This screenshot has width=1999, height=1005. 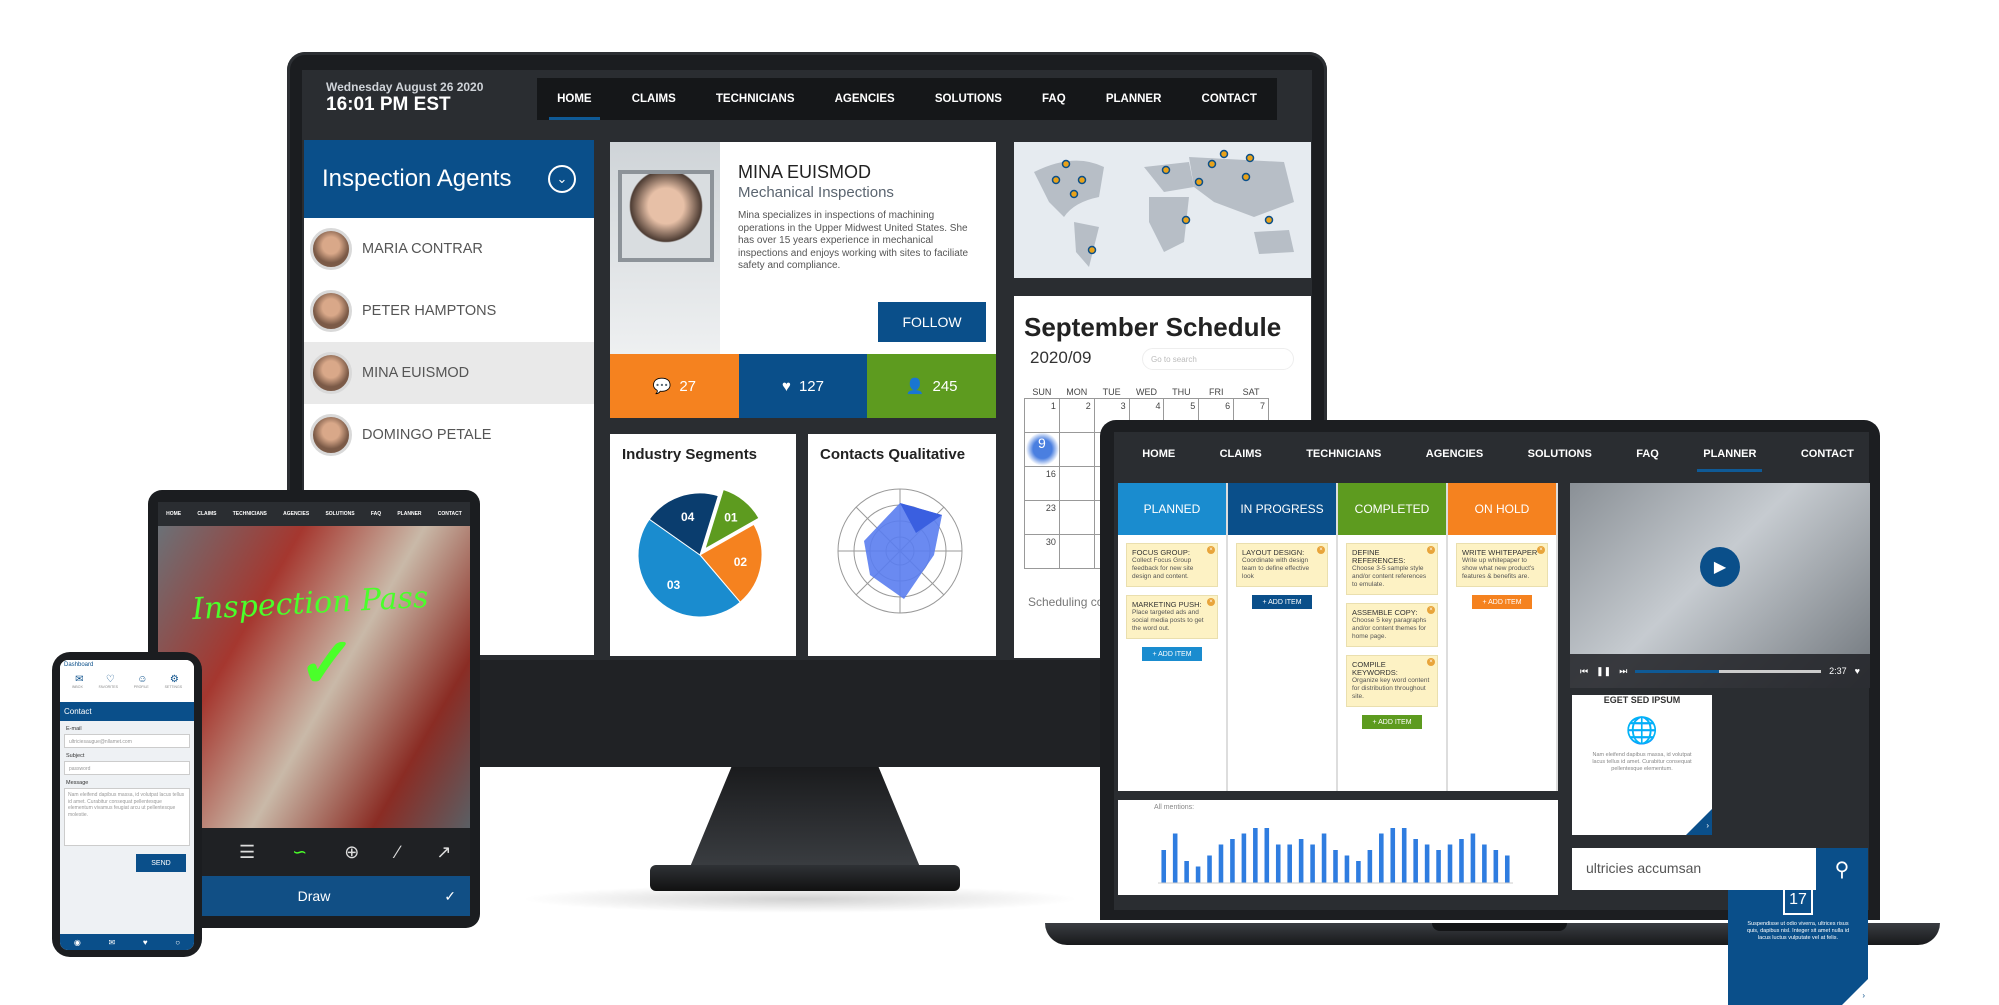 What do you see at coordinates (247, 852) in the screenshot?
I see `sliders-icon: ☰` at bounding box center [247, 852].